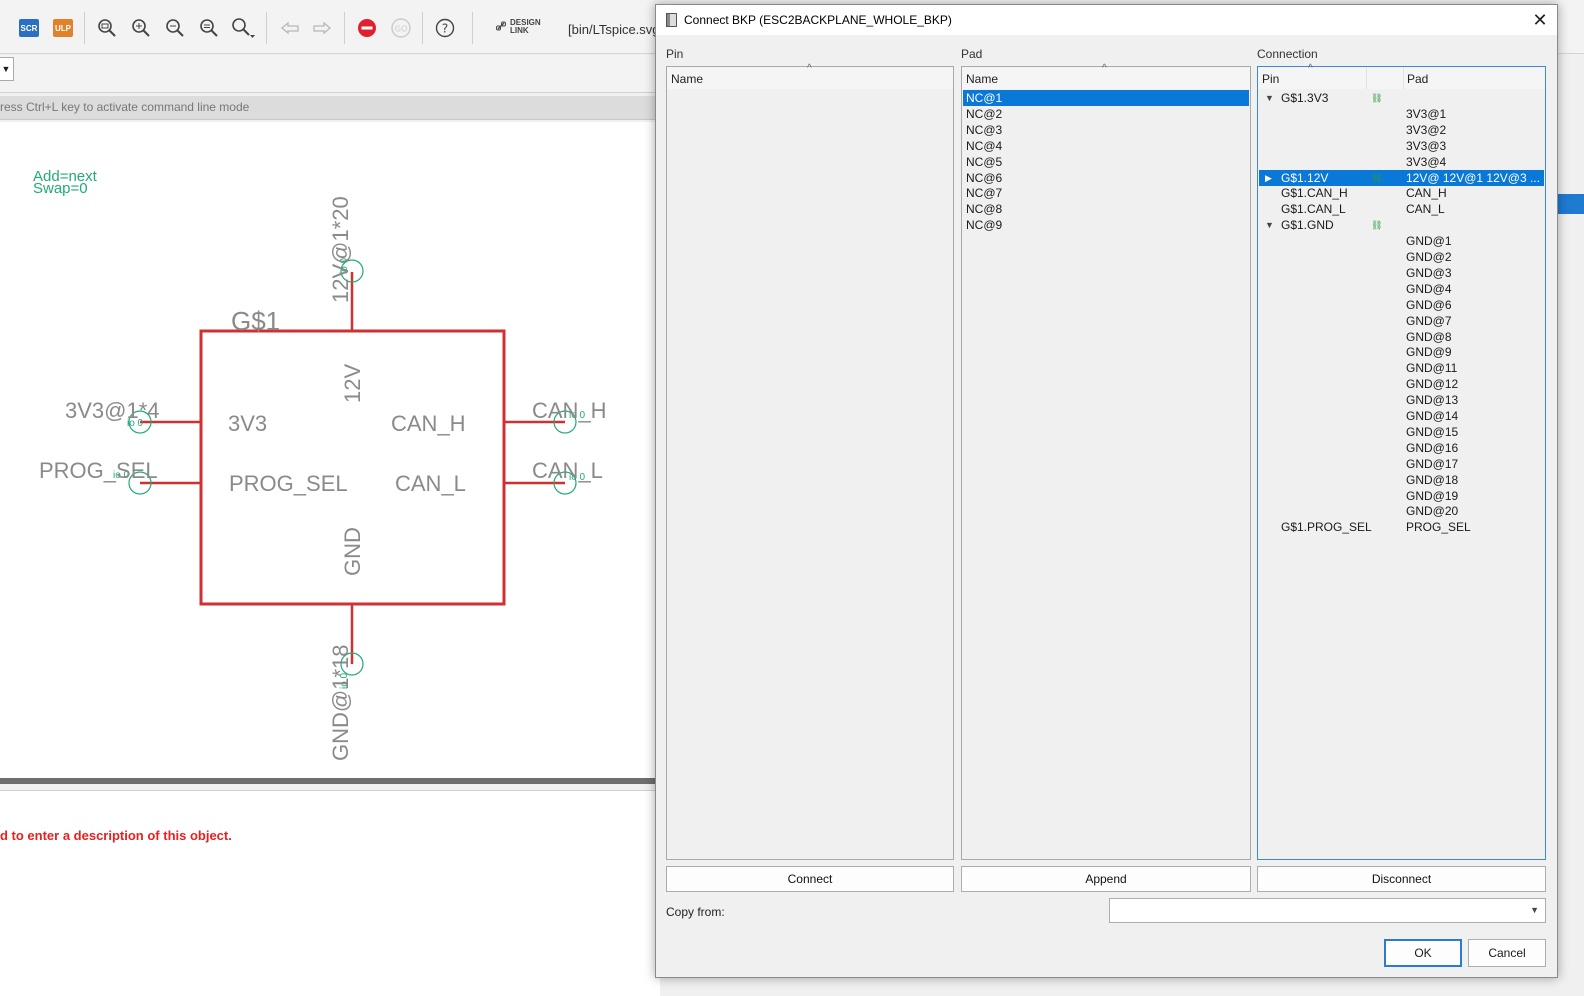 The height and width of the screenshot is (996, 1584). I want to click on connection-row: GND@13, so click(1401, 400).